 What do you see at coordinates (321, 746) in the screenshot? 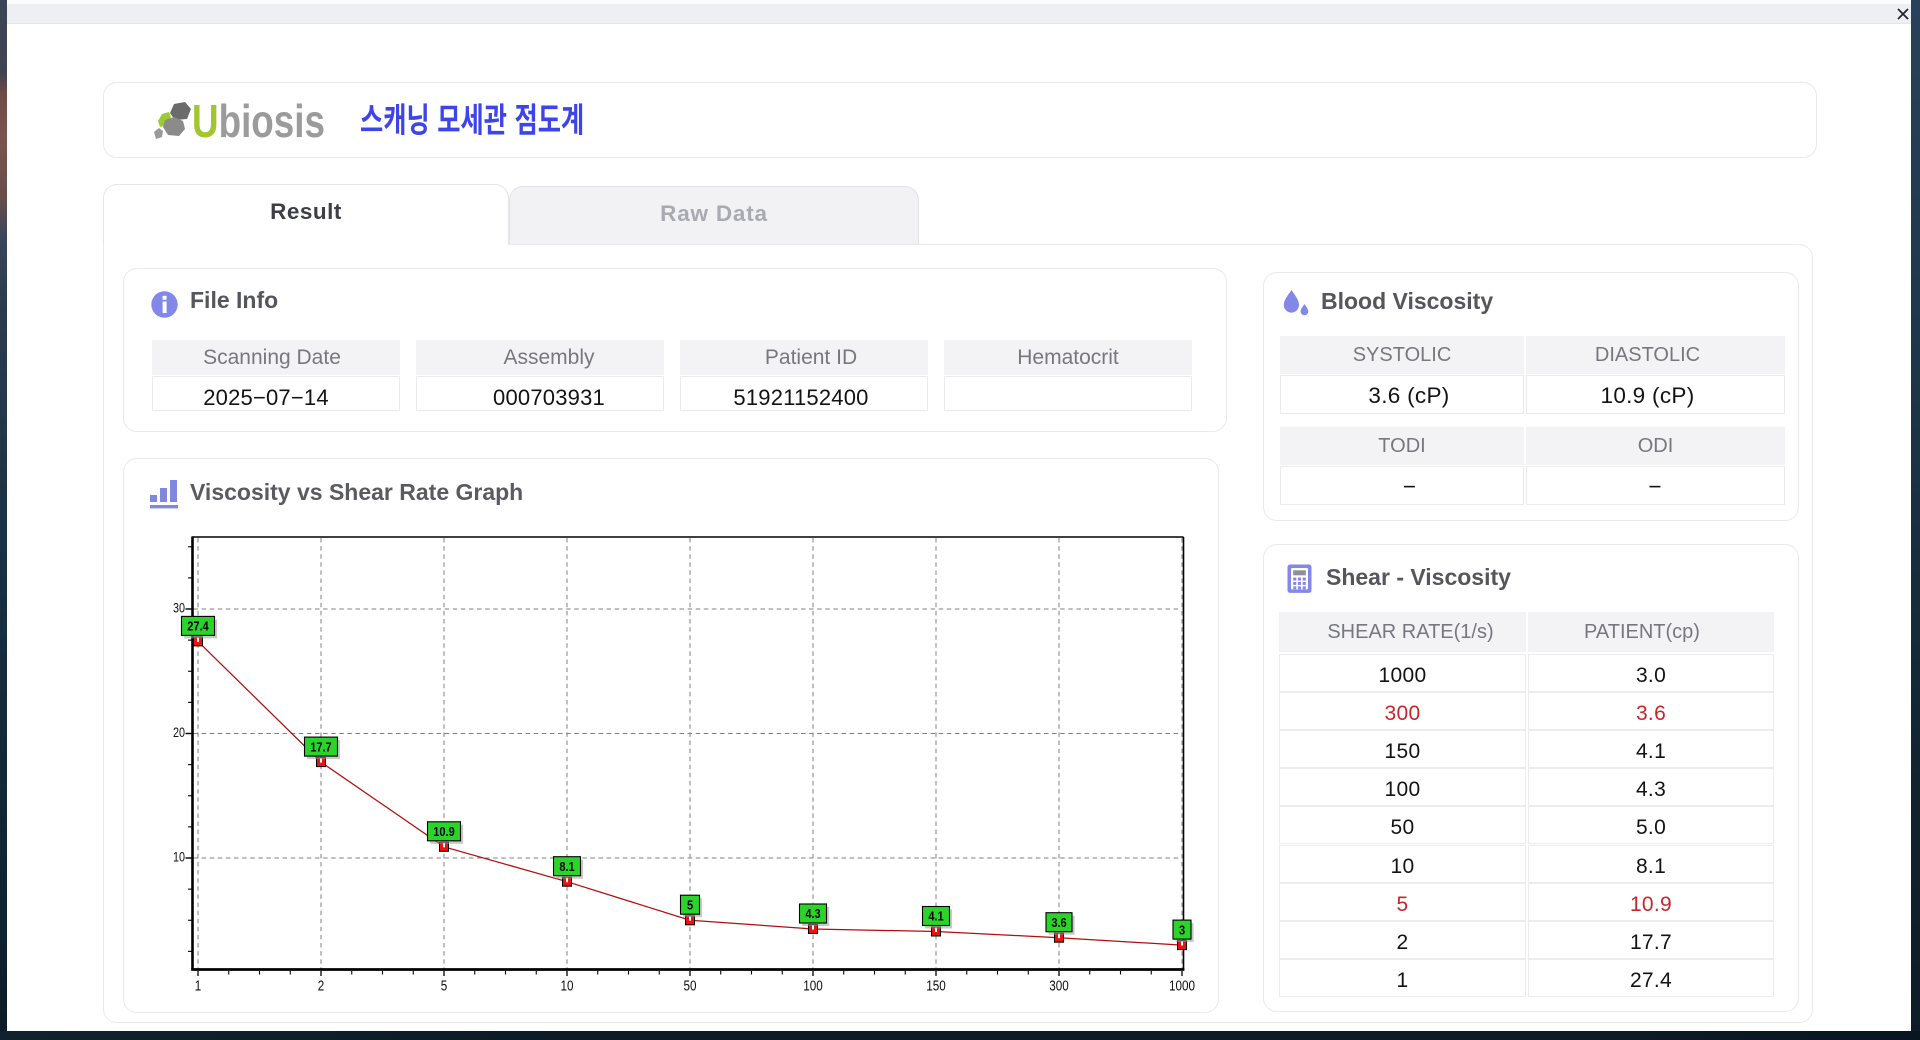
I see `svg-text: 17.7` at bounding box center [321, 746].